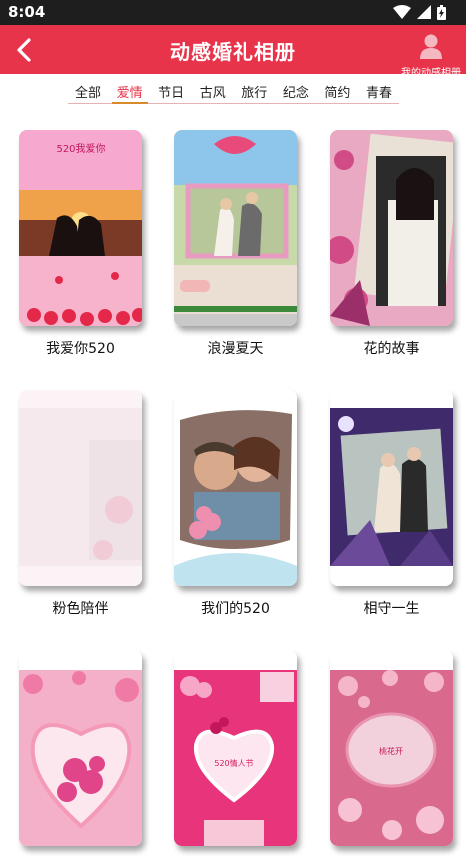  What do you see at coordinates (391, 609) in the screenshot?
I see `album-title: 相守一生` at bounding box center [391, 609].